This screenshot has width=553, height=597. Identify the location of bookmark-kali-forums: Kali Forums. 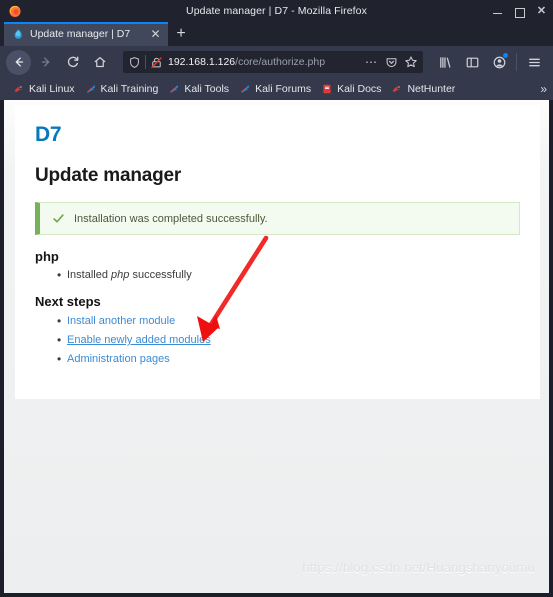
(275, 89).